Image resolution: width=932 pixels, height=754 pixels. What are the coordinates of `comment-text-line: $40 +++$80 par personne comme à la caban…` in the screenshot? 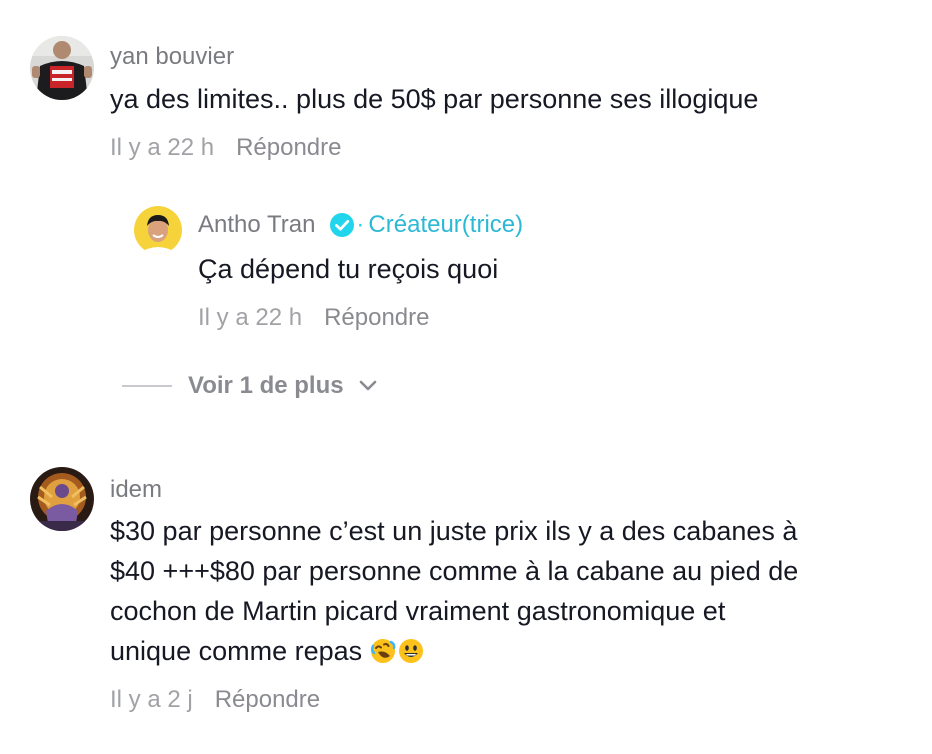 It's located at (454, 571).